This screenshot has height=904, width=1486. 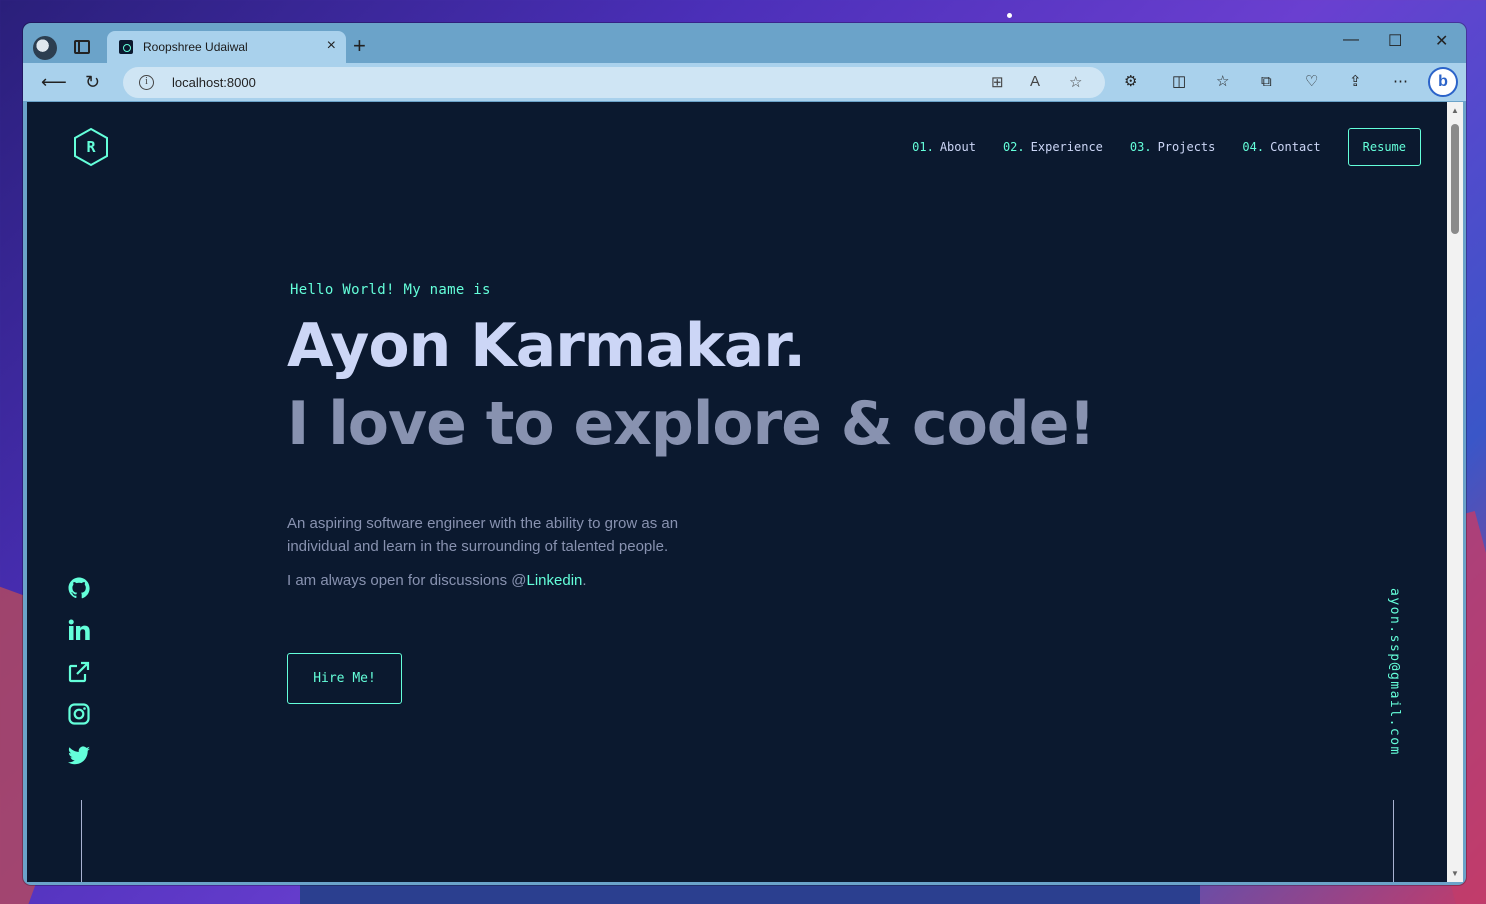 I want to click on email-link: ayon.ssp@gmail.com, so click(x=1392, y=683).